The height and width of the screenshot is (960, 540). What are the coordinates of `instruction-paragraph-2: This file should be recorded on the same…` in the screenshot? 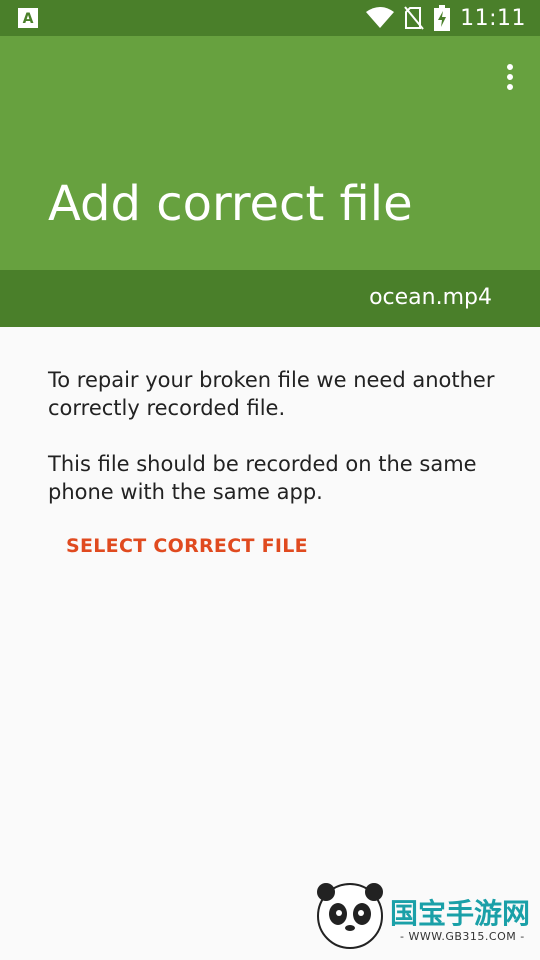 It's located at (262, 478).